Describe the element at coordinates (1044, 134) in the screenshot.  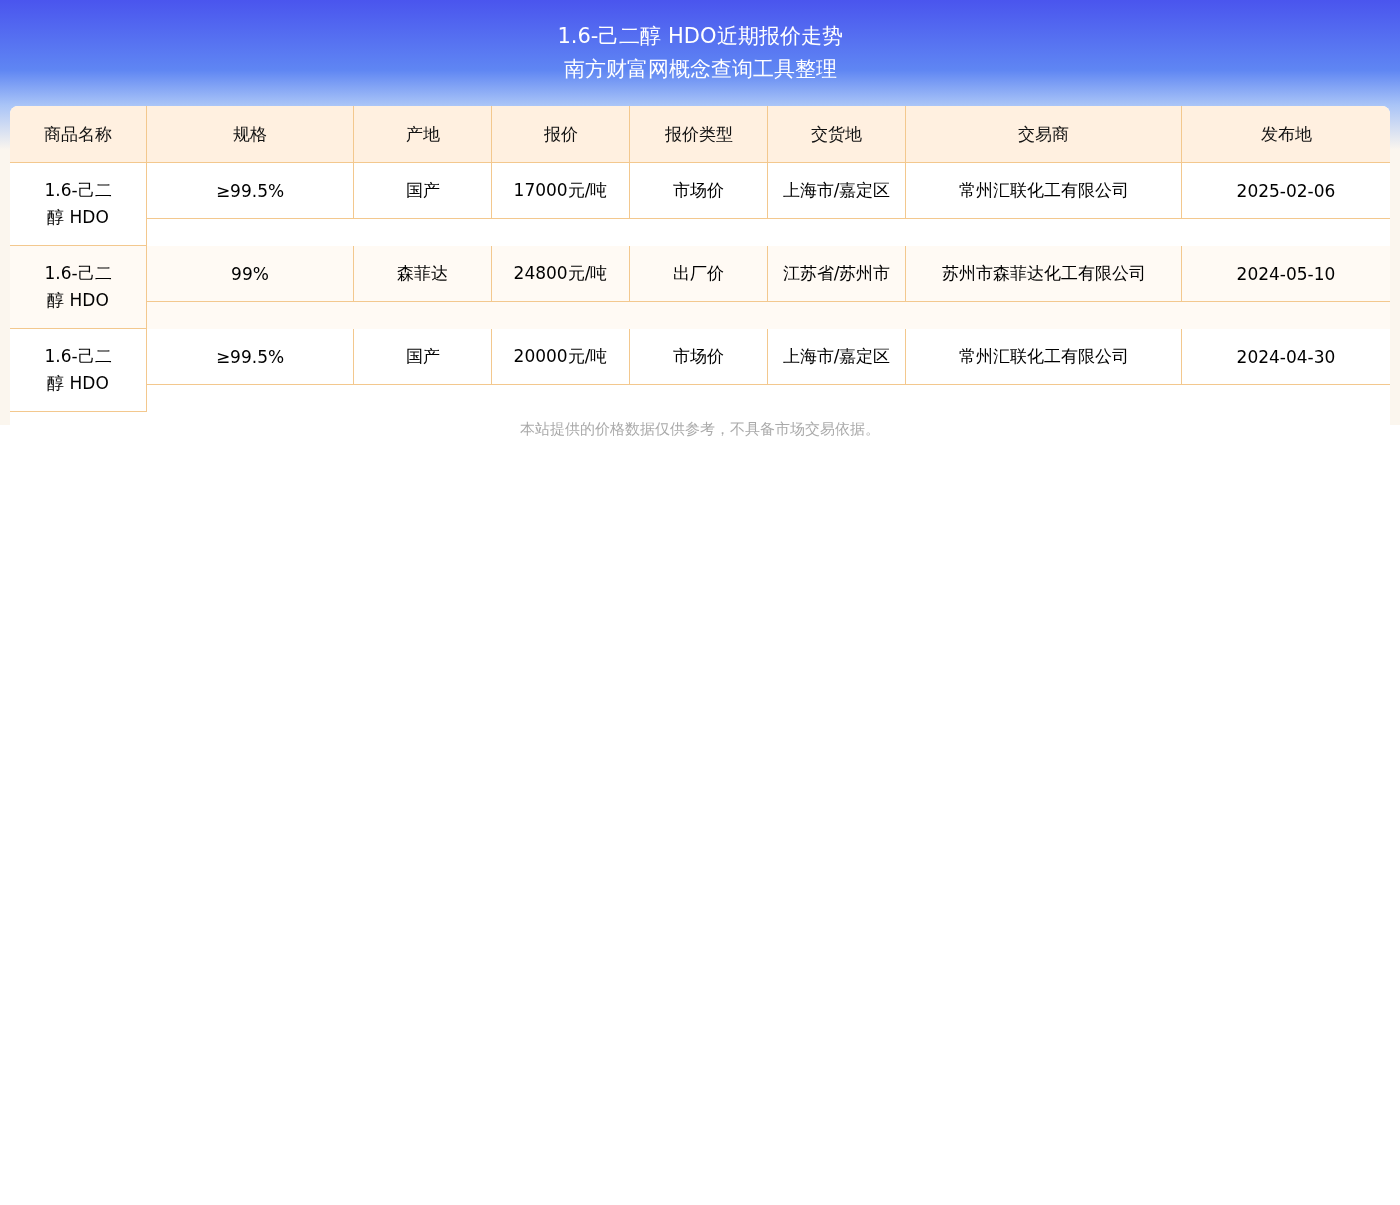
I see `column-header: 交易商` at that location.